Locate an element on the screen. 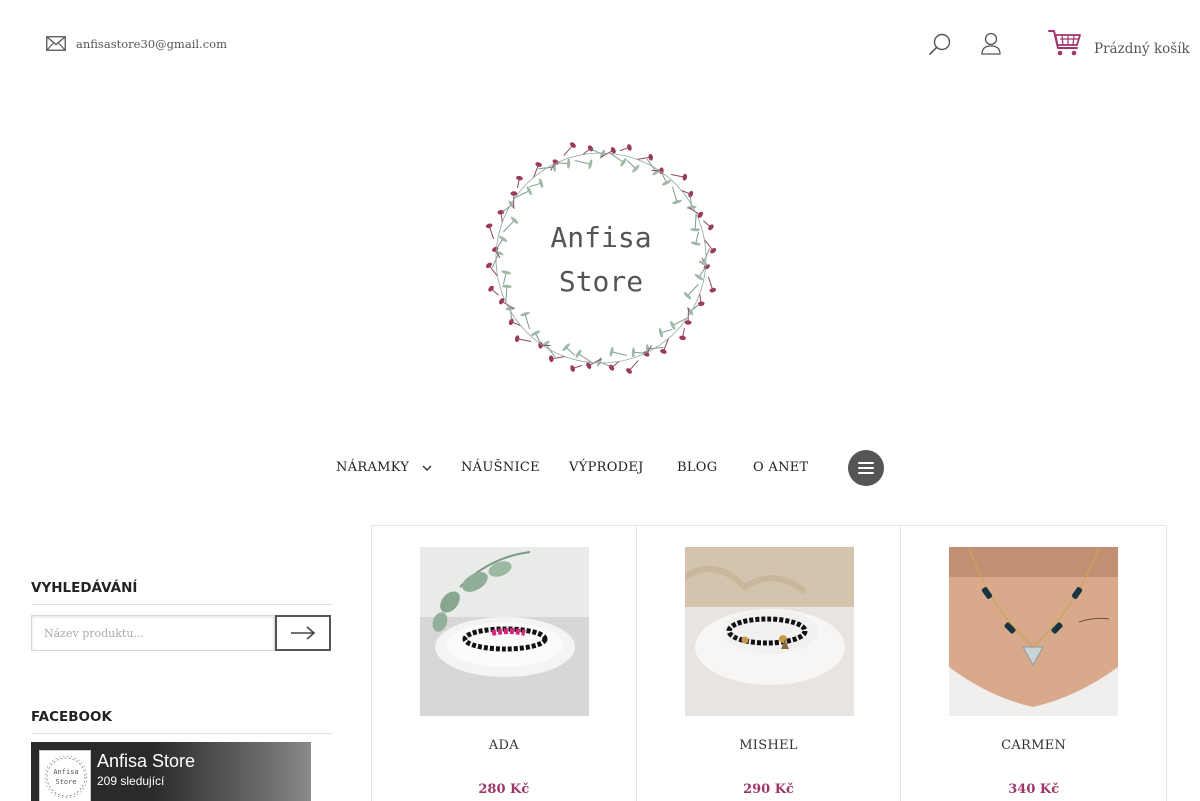  nav-item-blog: BLOG is located at coordinates (697, 467).